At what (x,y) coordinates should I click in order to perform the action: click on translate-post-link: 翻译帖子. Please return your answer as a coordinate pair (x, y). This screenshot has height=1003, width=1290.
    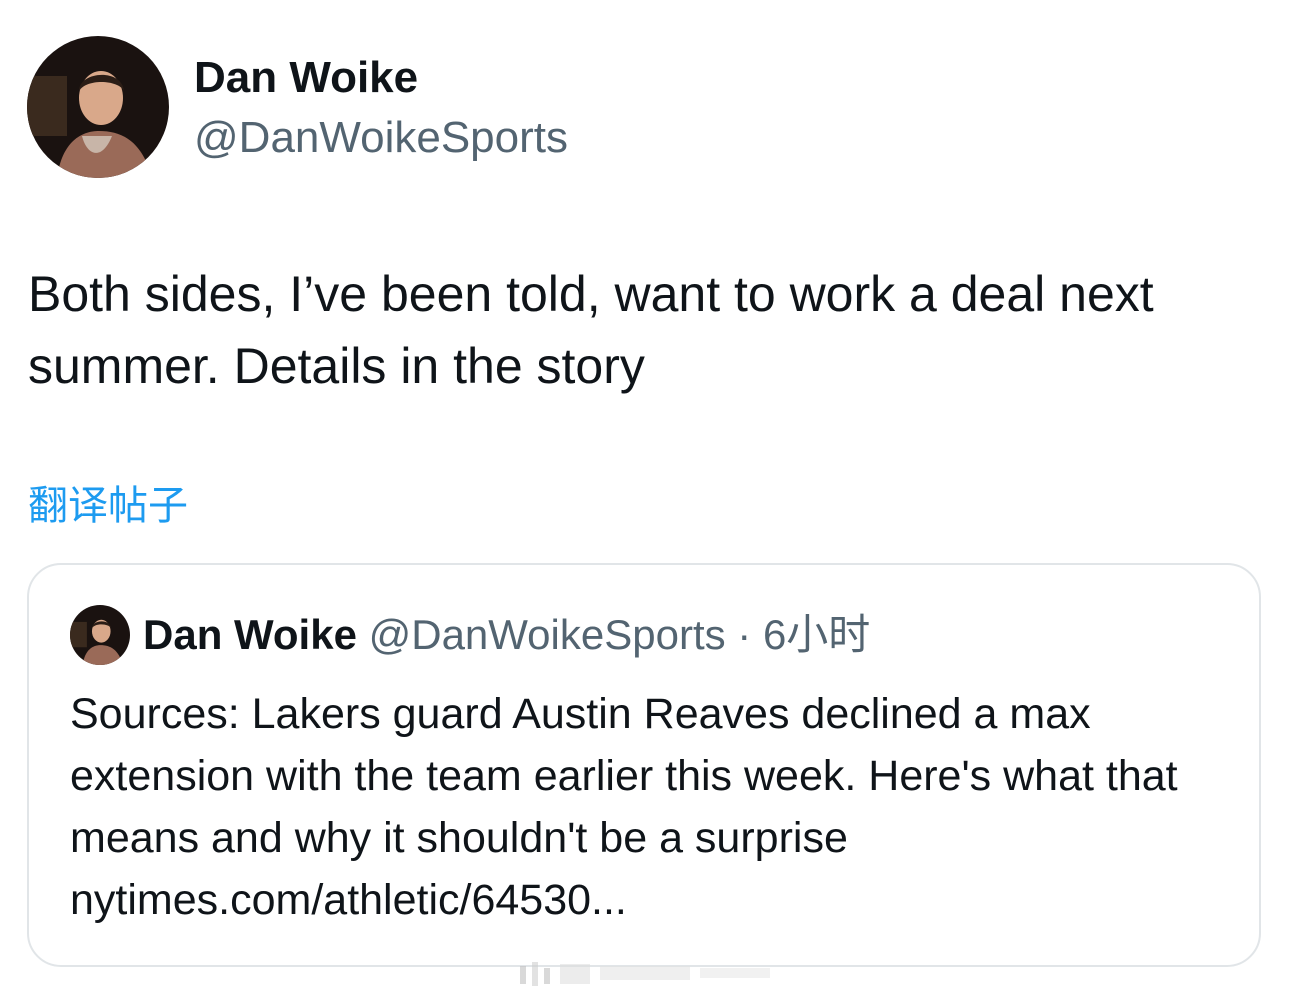
    Looking at the image, I should click on (108, 506).